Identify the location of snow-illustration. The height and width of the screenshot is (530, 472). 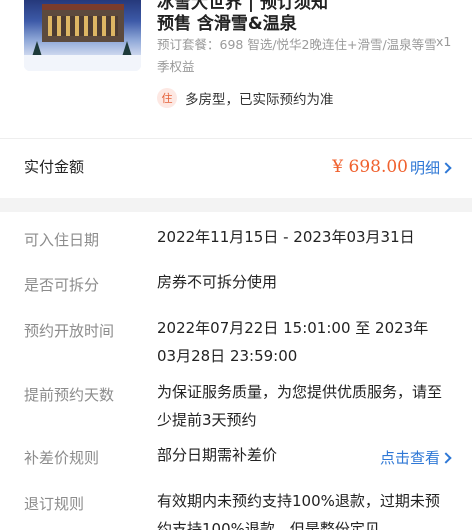
(82, 63).